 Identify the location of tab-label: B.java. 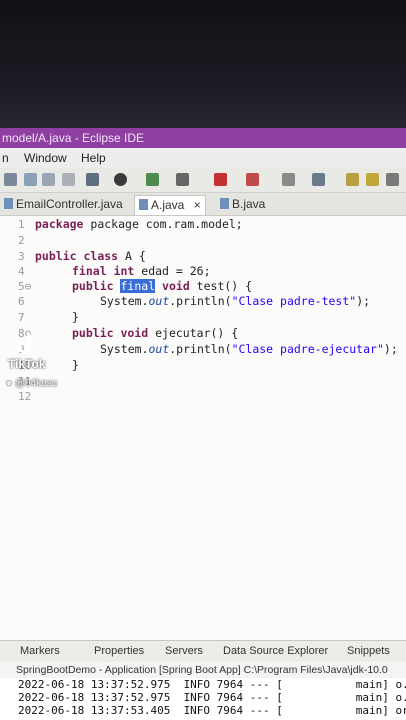
(249, 204).